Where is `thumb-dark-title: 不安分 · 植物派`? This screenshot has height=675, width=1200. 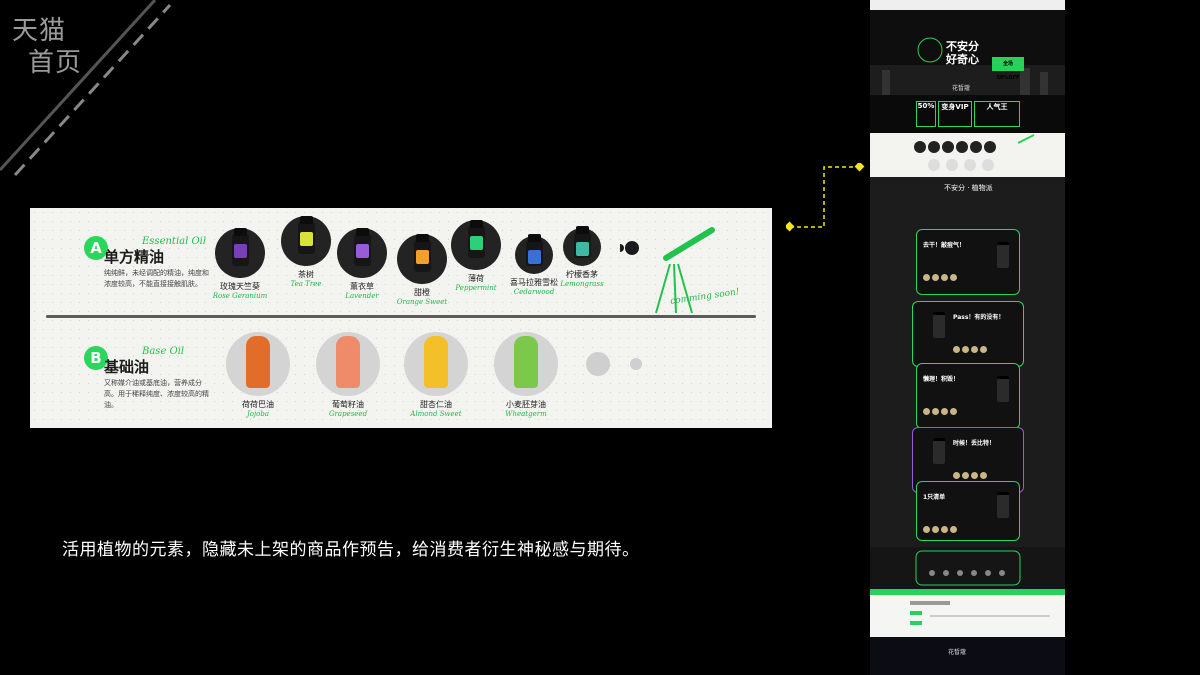
thumb-dark-title: 不安分 · 植物派 is located at coordinates (968, 188).